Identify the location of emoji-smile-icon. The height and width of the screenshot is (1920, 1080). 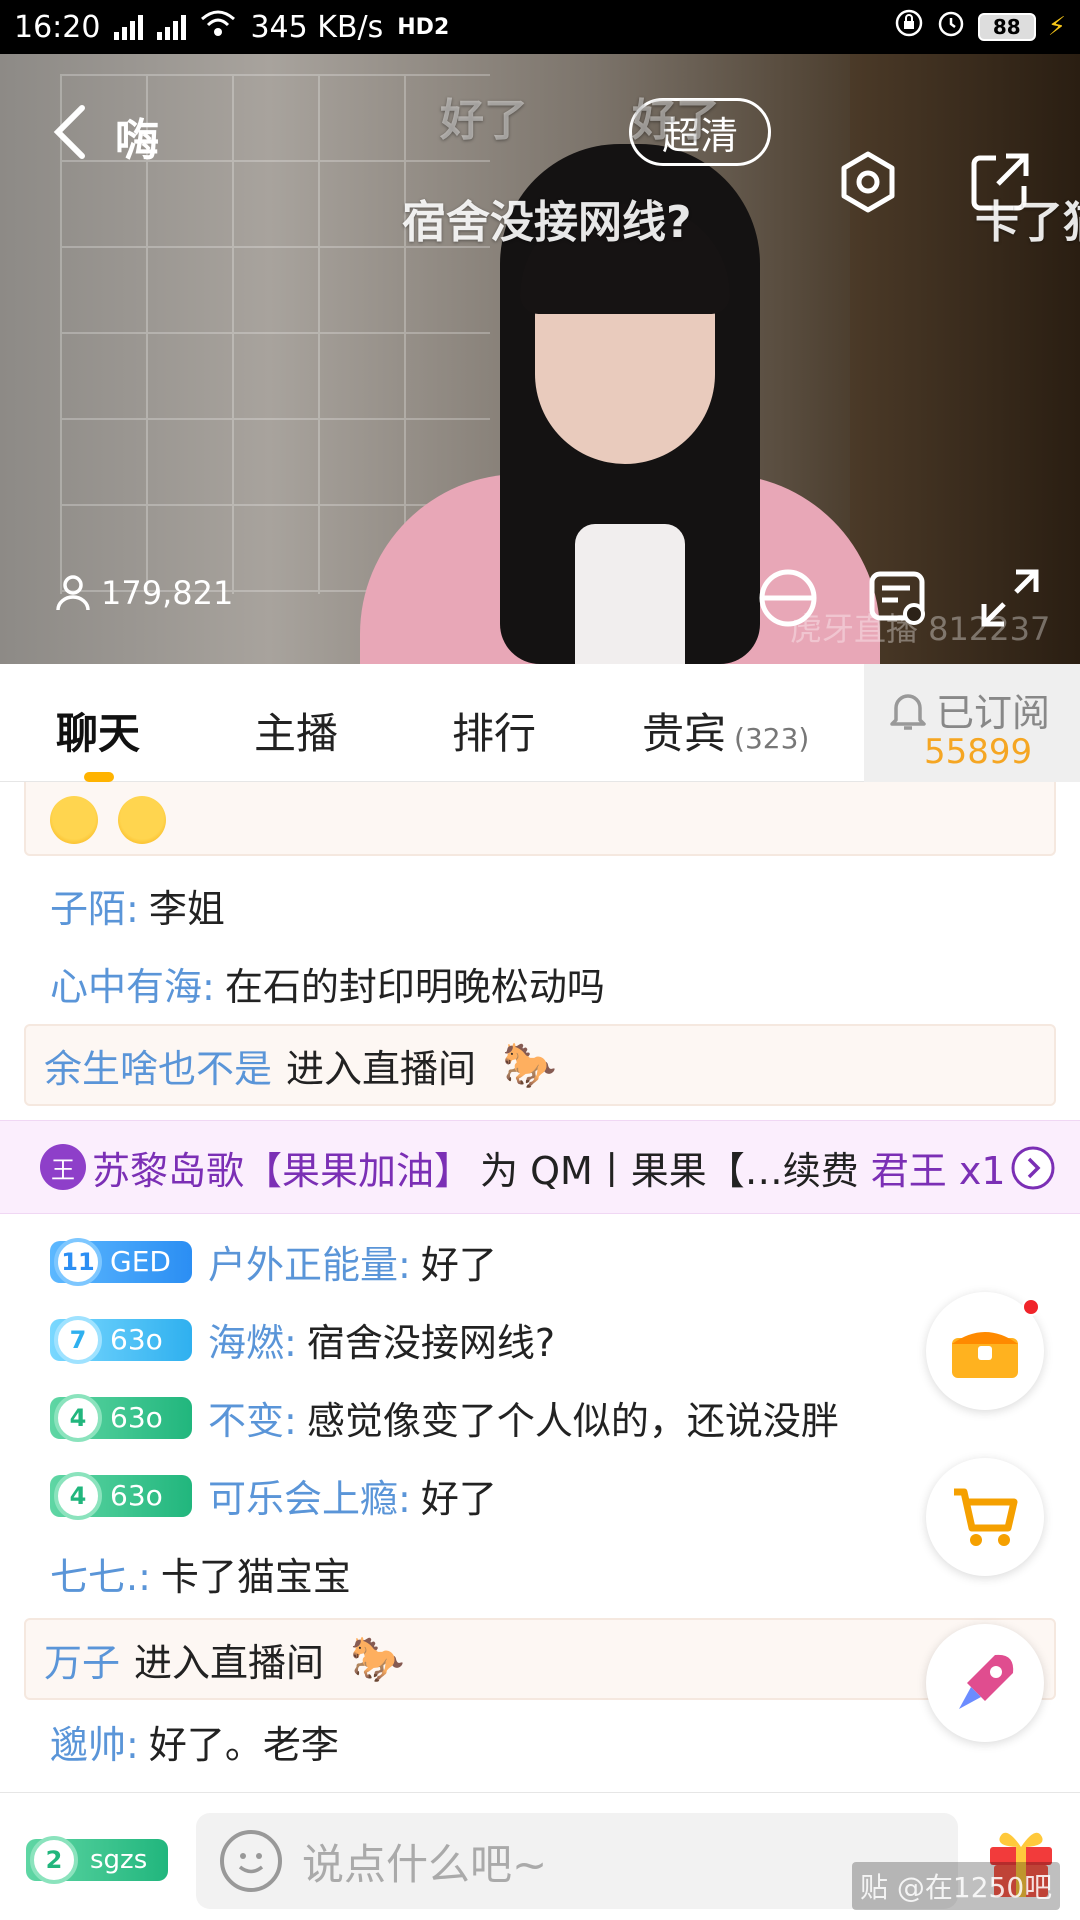
(251, 1861).